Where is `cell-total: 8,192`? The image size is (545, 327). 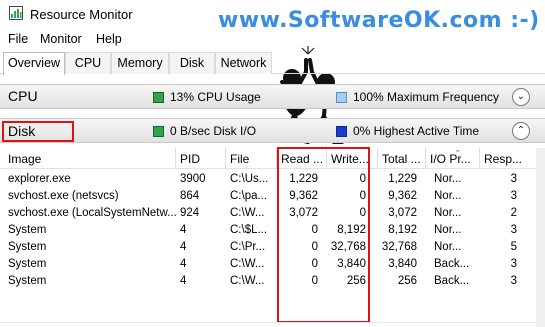 cell-total: 8,192 is located at coordinates (402, 230).